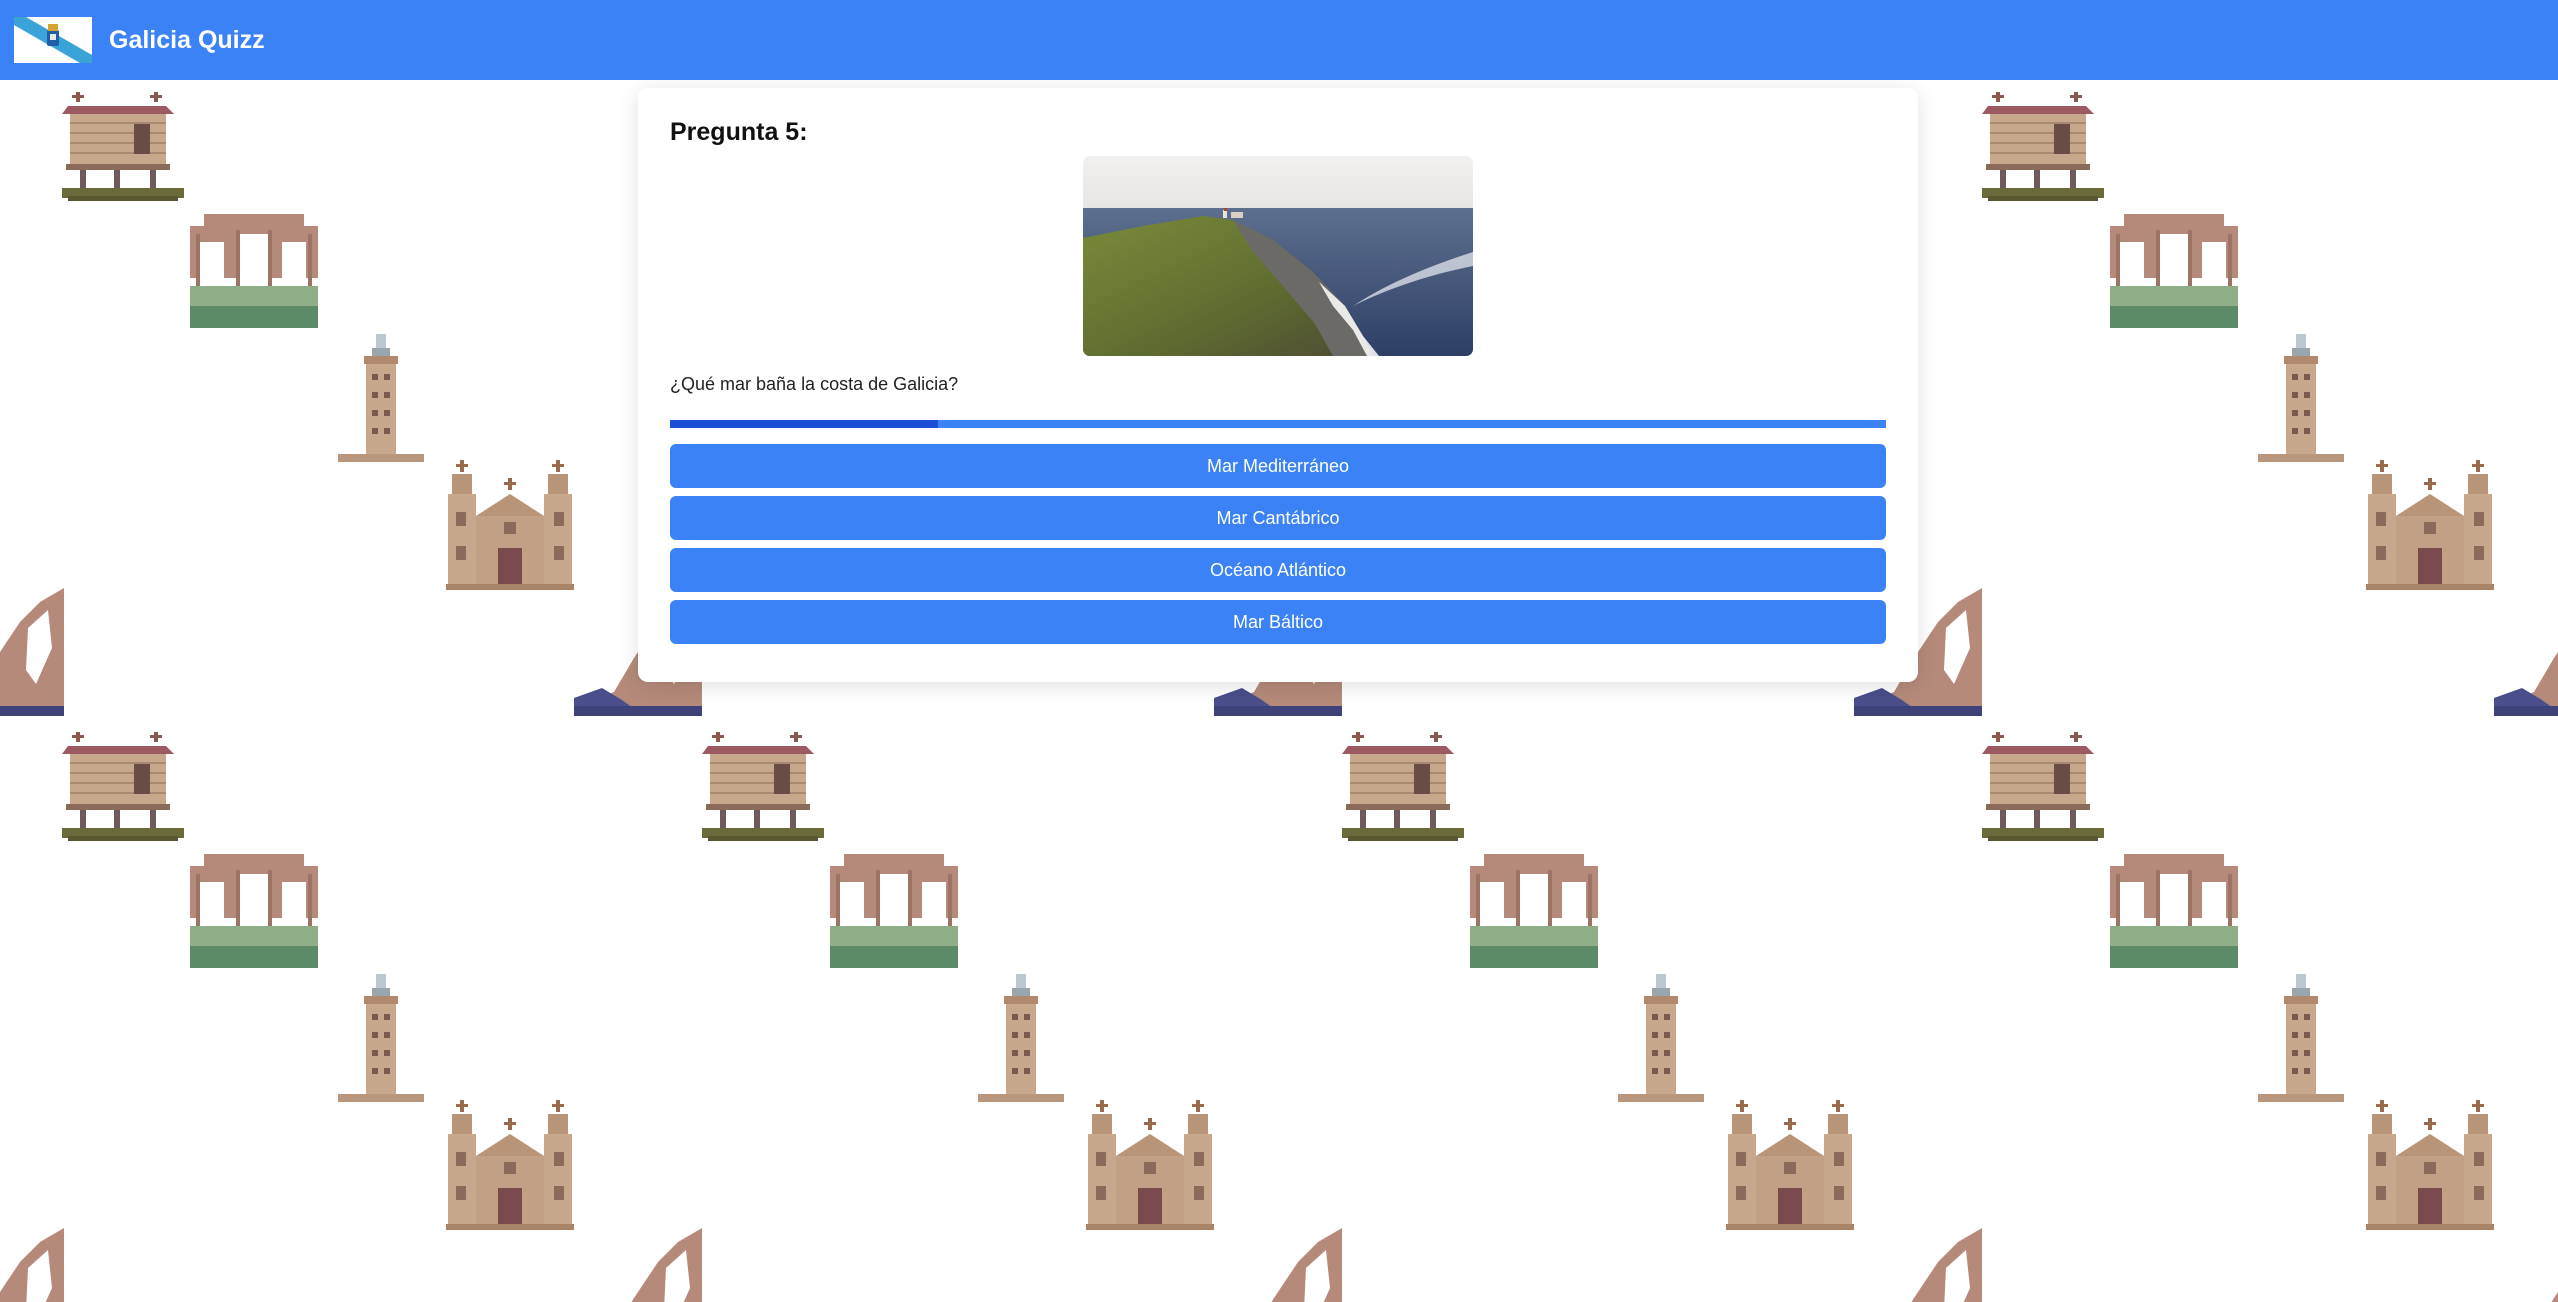 The height and width of the screenshot is (1302, 2558). I want to click on galicia-flag-icon, so click(53, 40).